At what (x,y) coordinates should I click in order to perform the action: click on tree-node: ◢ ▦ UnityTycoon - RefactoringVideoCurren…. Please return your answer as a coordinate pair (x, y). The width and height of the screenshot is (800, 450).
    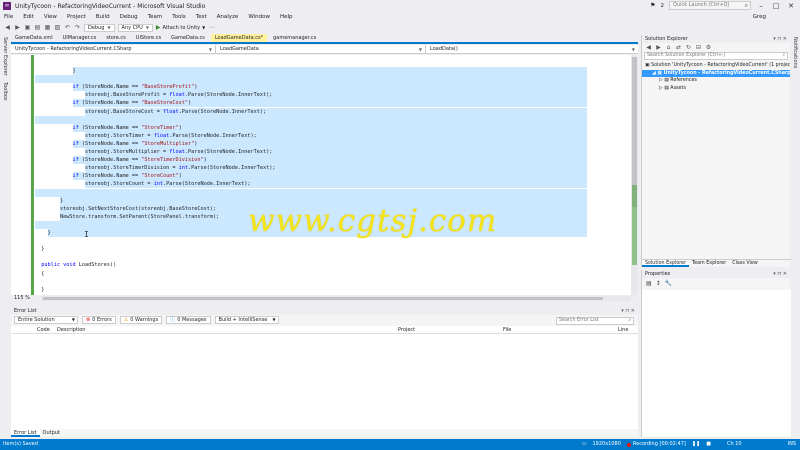
    Looking at the image, I should click on (716, 73).